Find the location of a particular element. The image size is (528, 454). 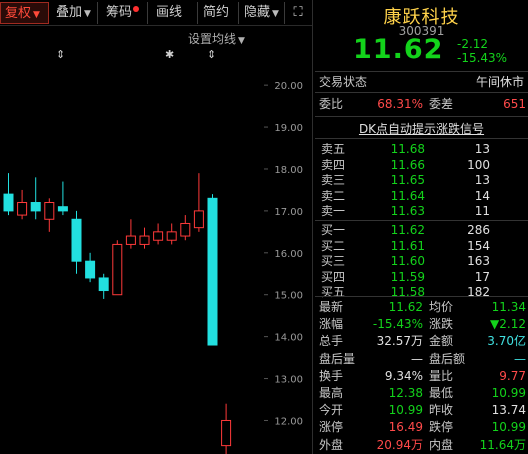

dk-signal-link: DK点自动提示涨跌信号 is located at coordinates (421, 128).